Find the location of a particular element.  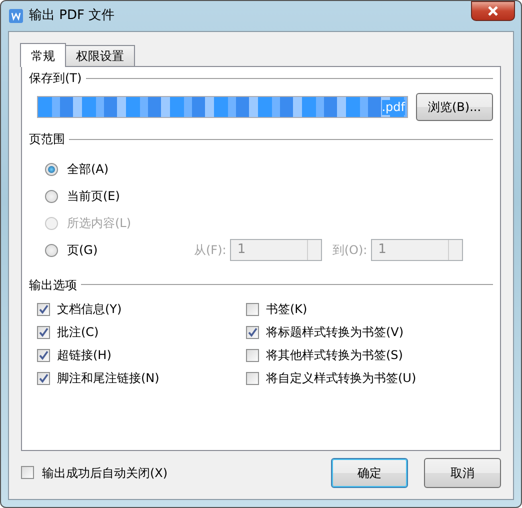

field-label: 到(O): is located at coordinates (350, 250).